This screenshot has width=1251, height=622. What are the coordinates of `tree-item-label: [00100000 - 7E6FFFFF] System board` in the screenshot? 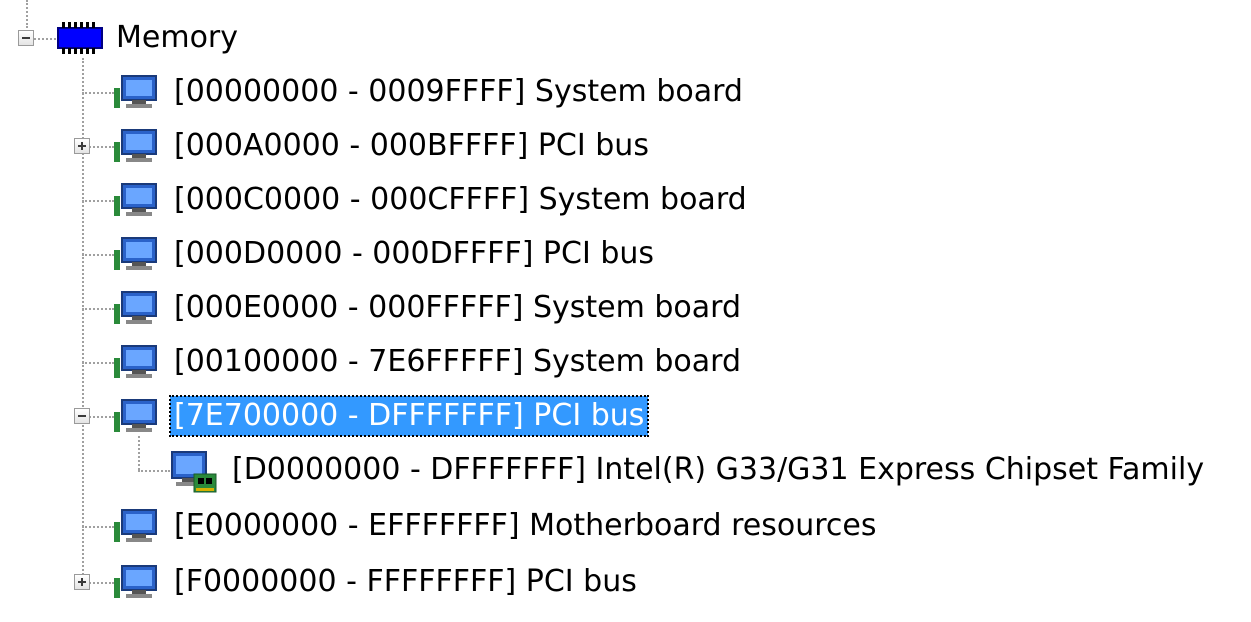 It's located at (457, 362).